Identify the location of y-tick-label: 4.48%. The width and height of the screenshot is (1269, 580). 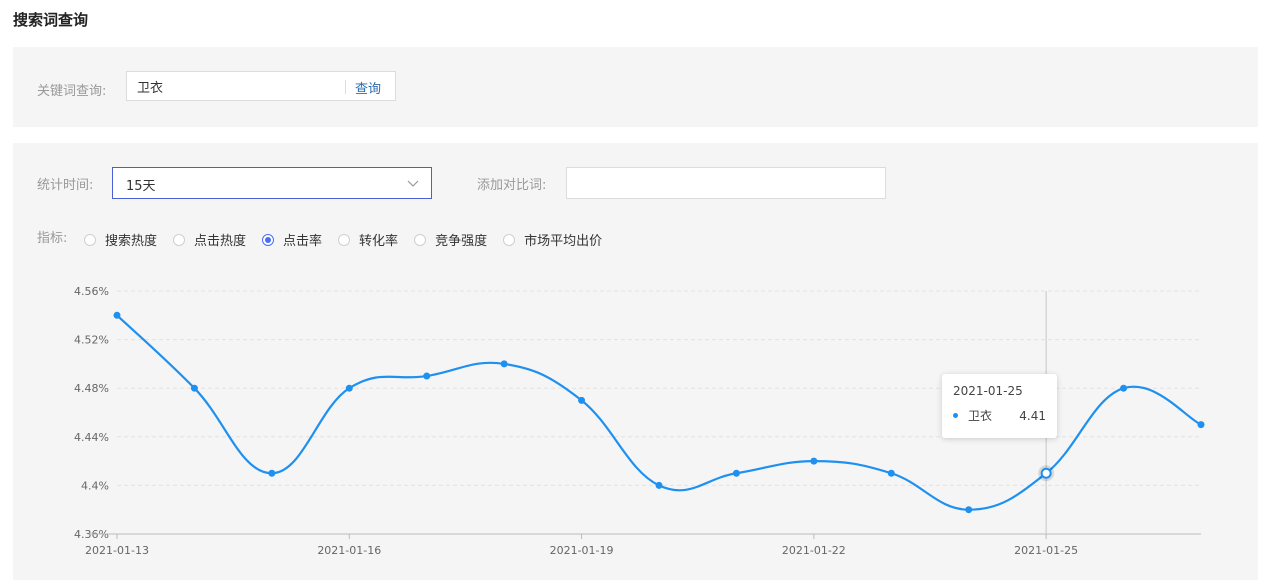
(91, 388).